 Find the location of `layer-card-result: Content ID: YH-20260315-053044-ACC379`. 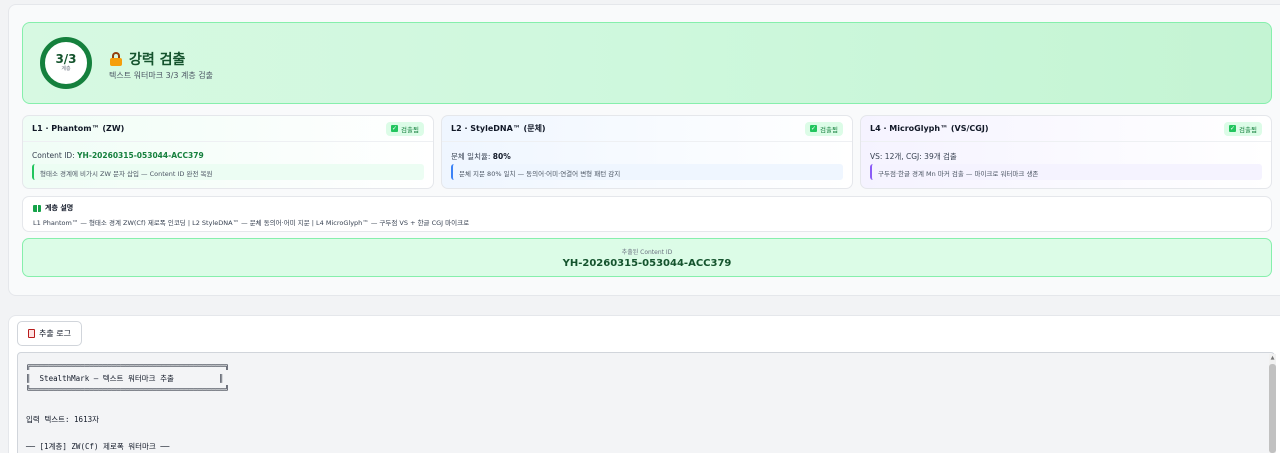

layer-card-result: Content ID: YH-20260315-053044-ACC379 is located at coordinates (118, 155).